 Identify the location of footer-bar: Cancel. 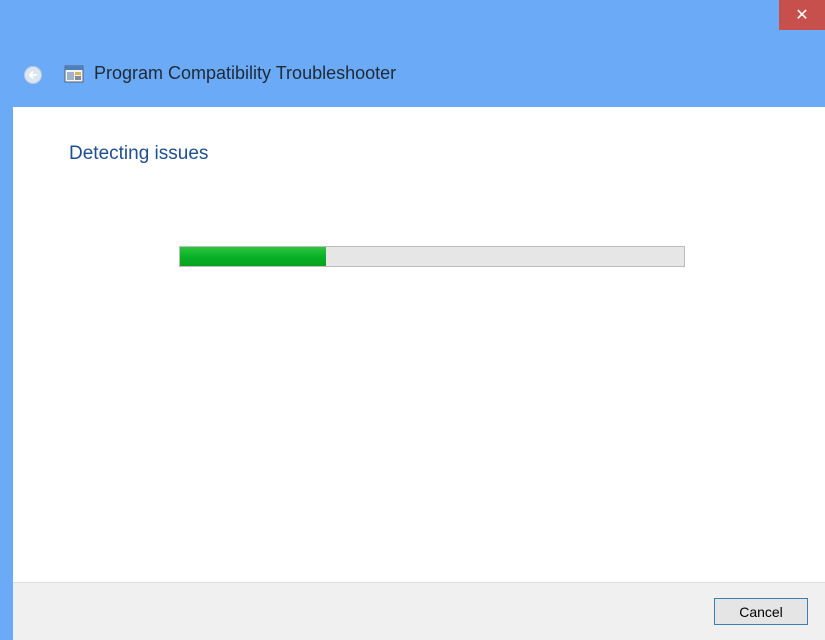
(419, 611).